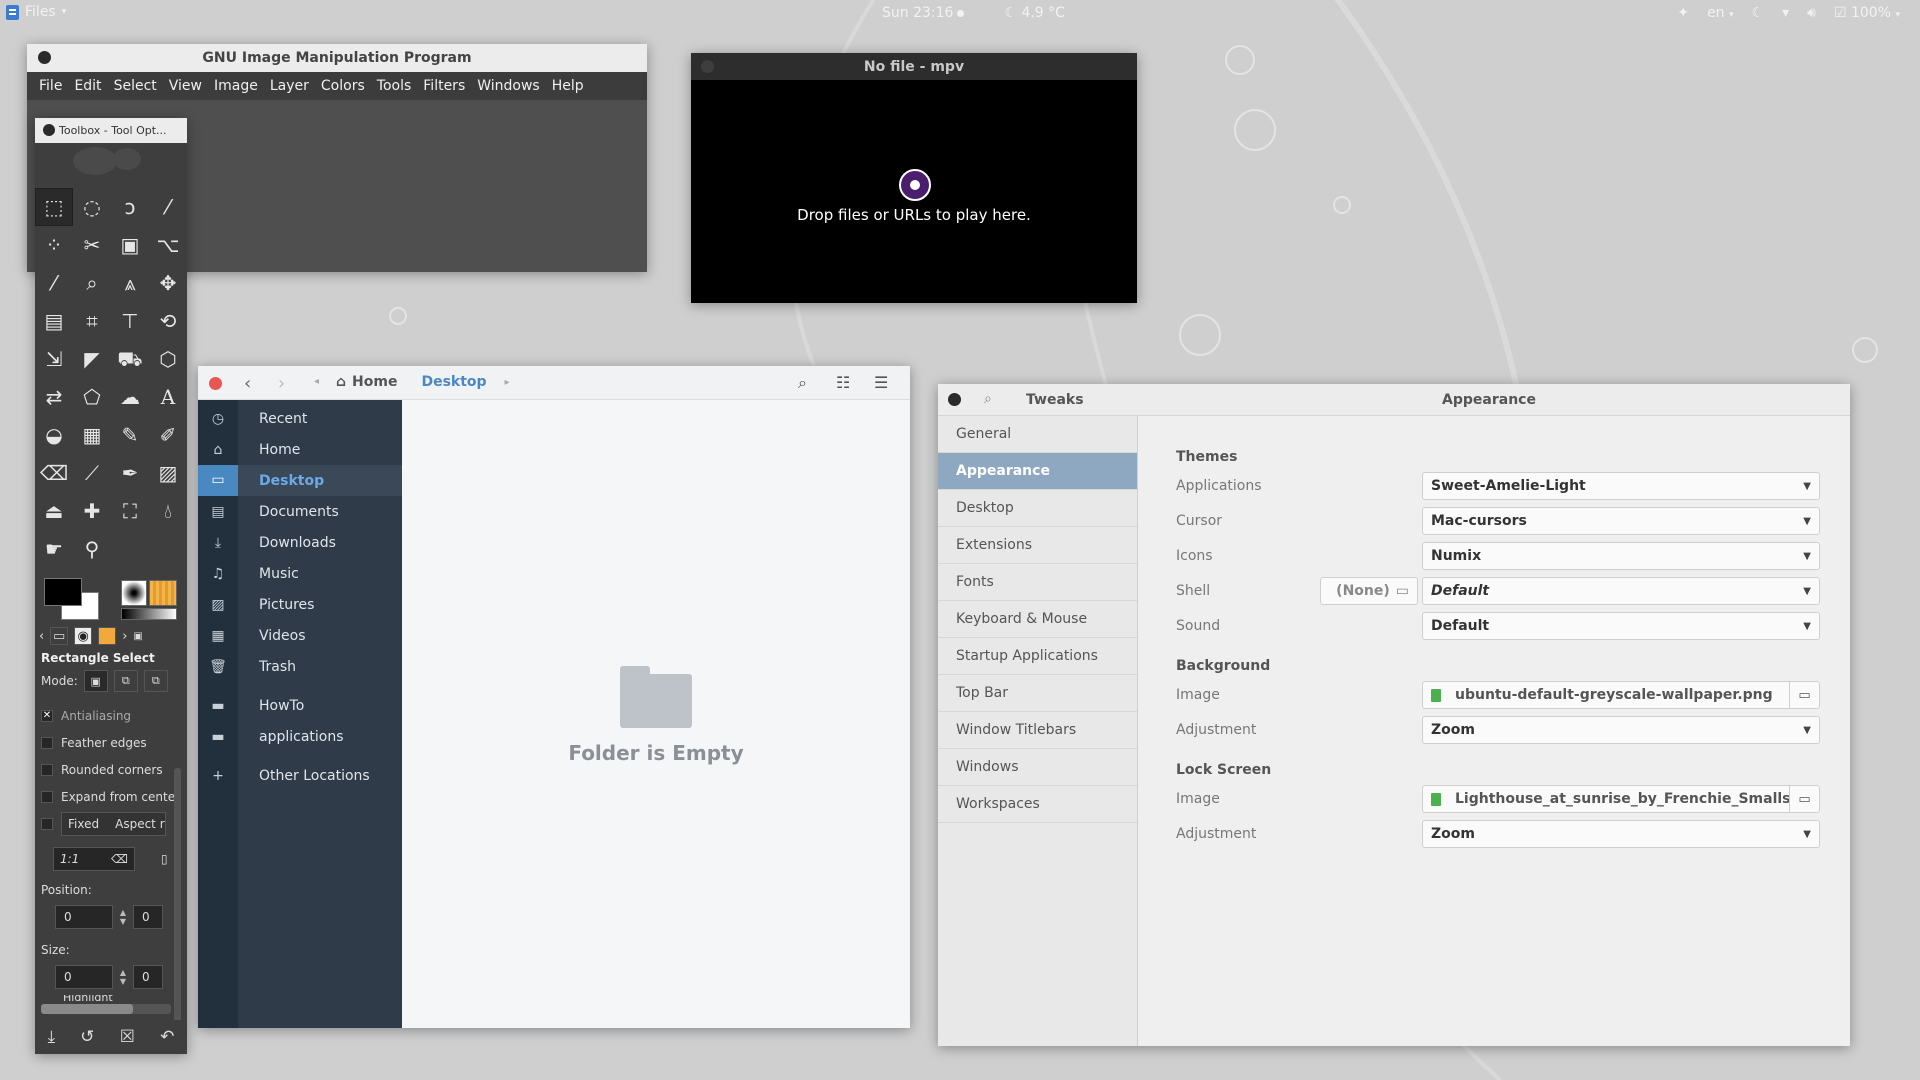 The width and height of the screenshot is (1920, 1080). Describe the element at coordinates (92, 473) in the screenshot. I see `airbrush-tool-icon: ⟋` at that location.